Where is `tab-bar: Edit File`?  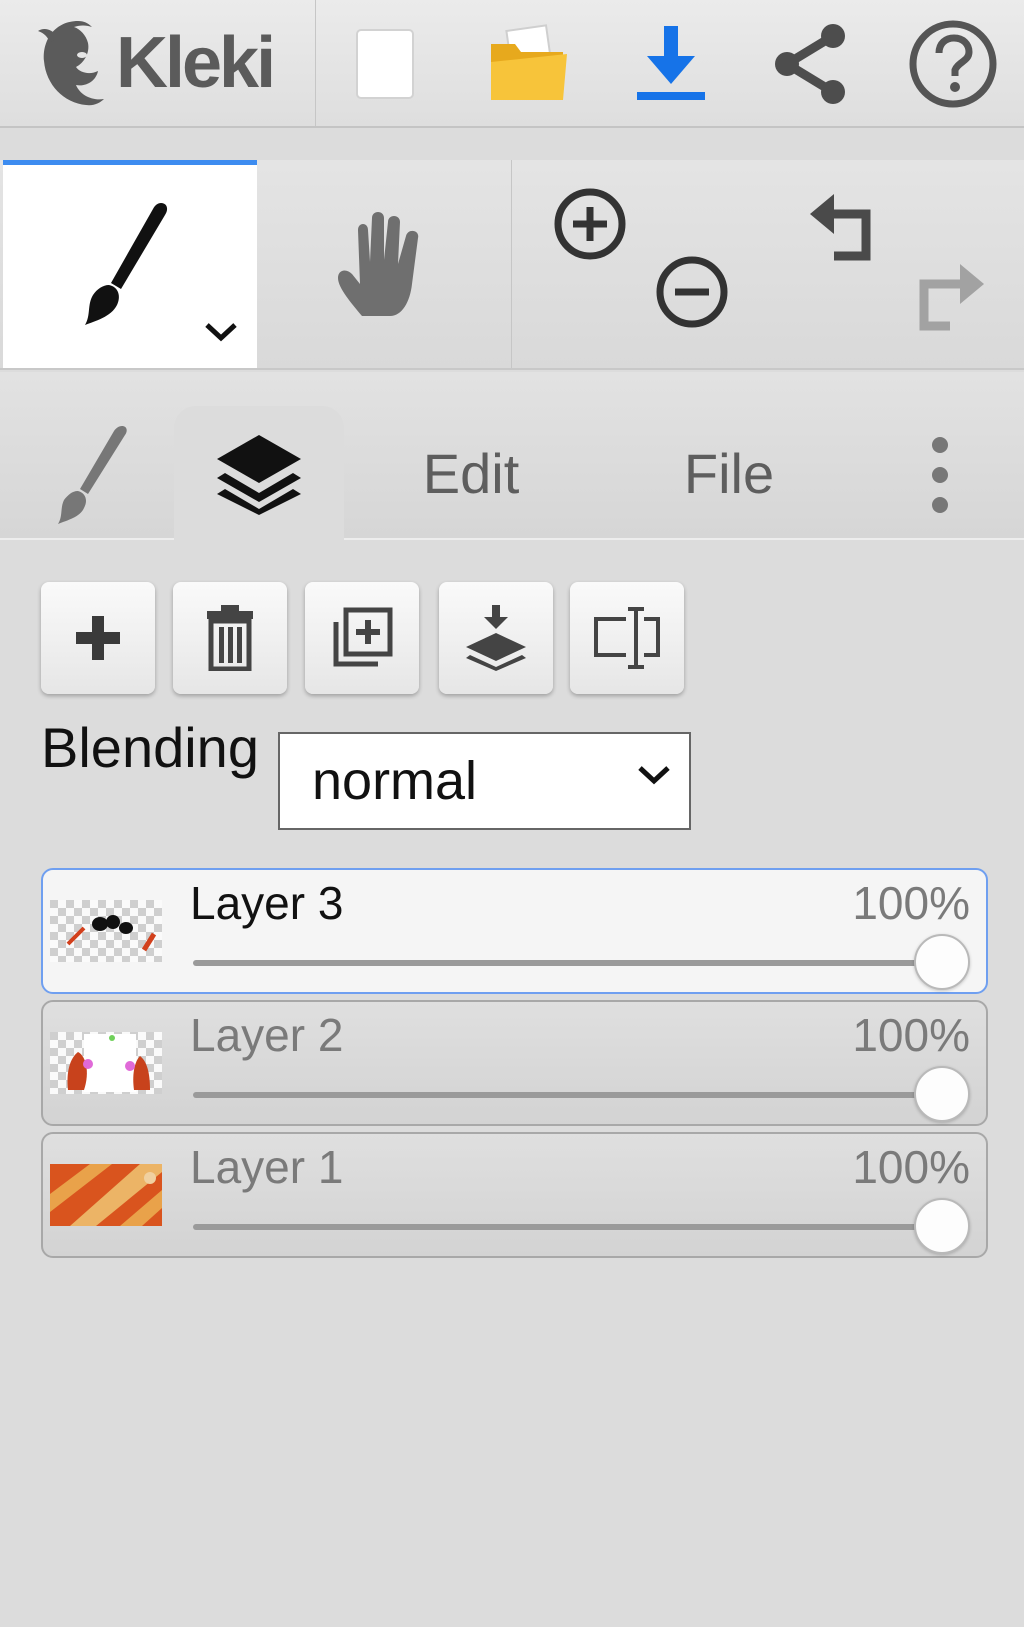 tab-bar: Edit File is located at coordinates (512, 456).